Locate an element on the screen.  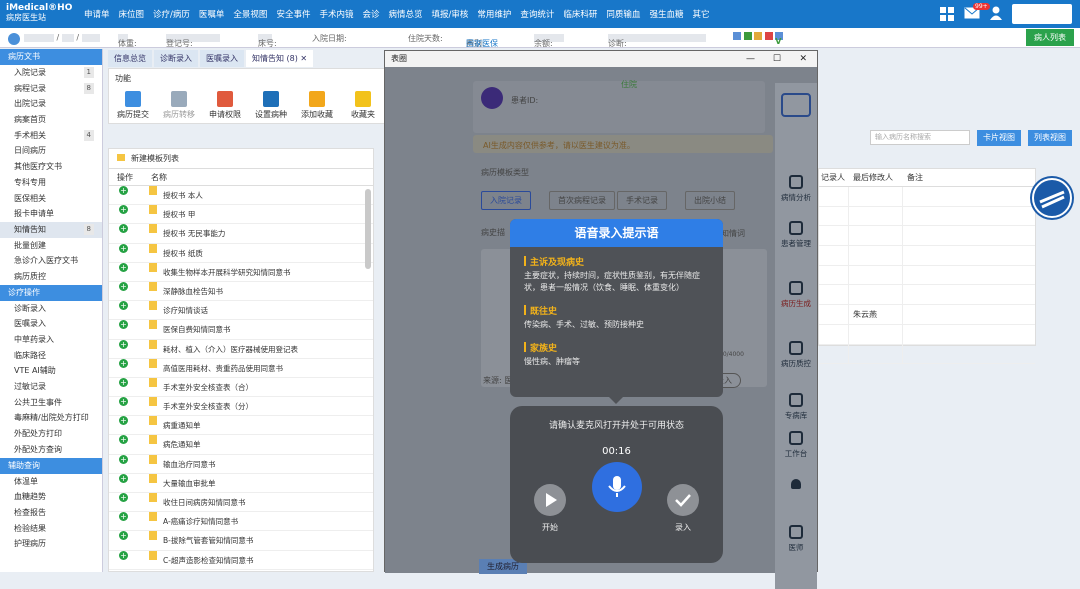
template-row: + 深静脉血栓告知书 is located at coordinates (241, 291).